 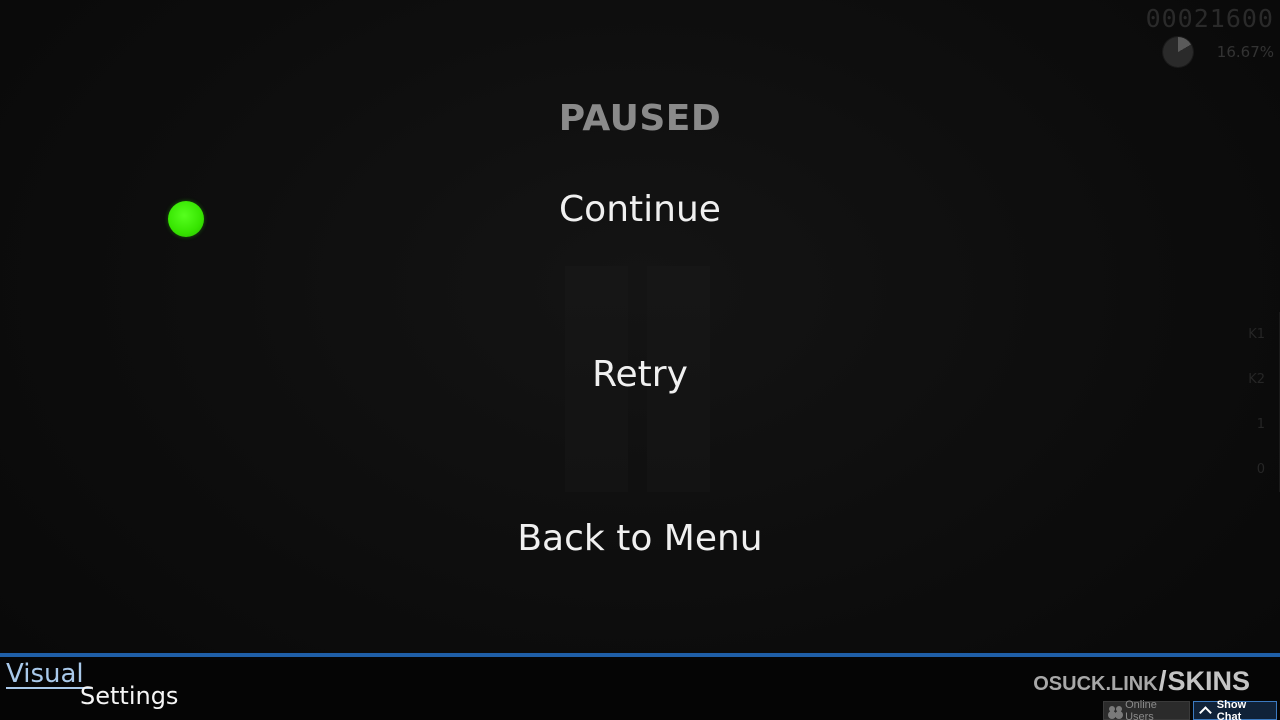 I want to click on key-m1: 1, so click(x=1258, y=424).